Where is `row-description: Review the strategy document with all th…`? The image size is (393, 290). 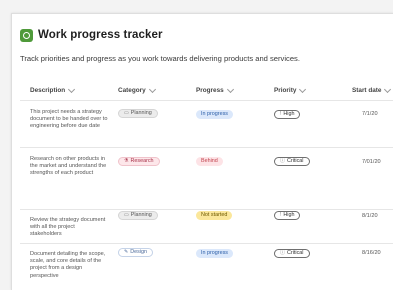 row-description: Review the strategy document with all th… is located at coordinates (68, 227).